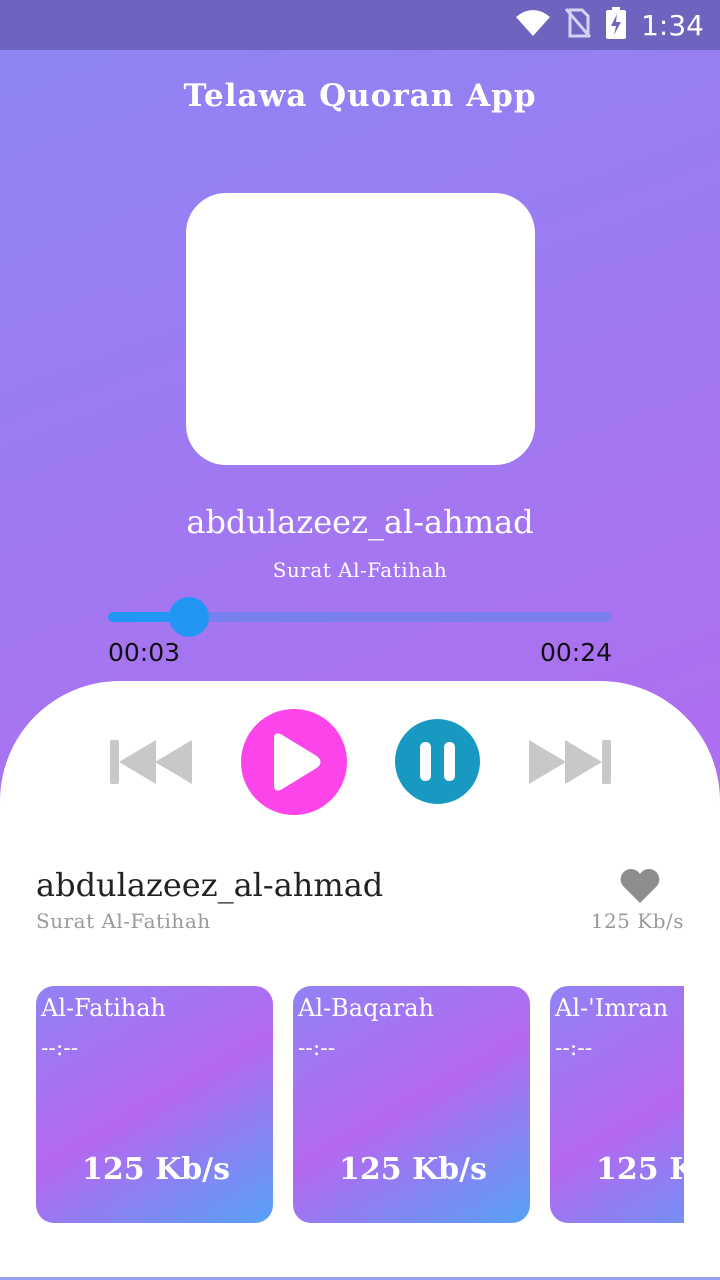 The height and width of the screenshot is (1280, 720). I want to click on surah-name: Surat Al-Fatihah, so click(360, 570).